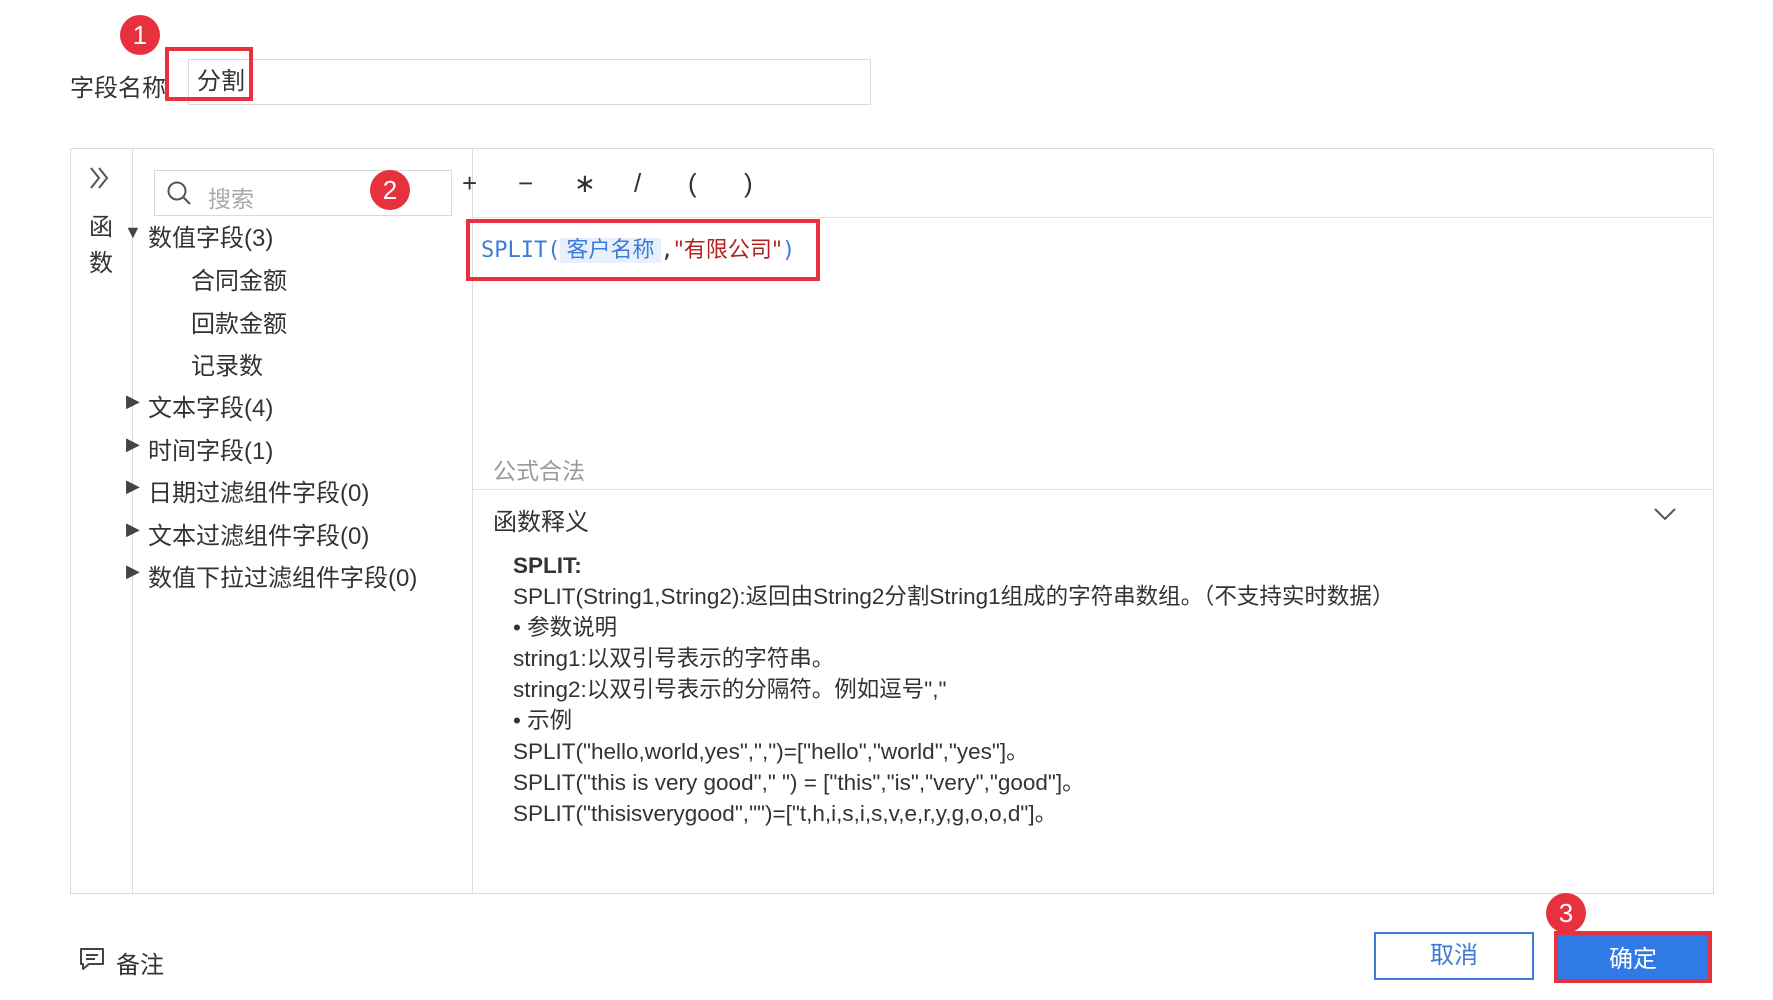 This screenshot has width=1773, height=1000. Describe the element at coordinates (390, 190) in the screenshot. I see `annotation-badge-2: 2` at that location.